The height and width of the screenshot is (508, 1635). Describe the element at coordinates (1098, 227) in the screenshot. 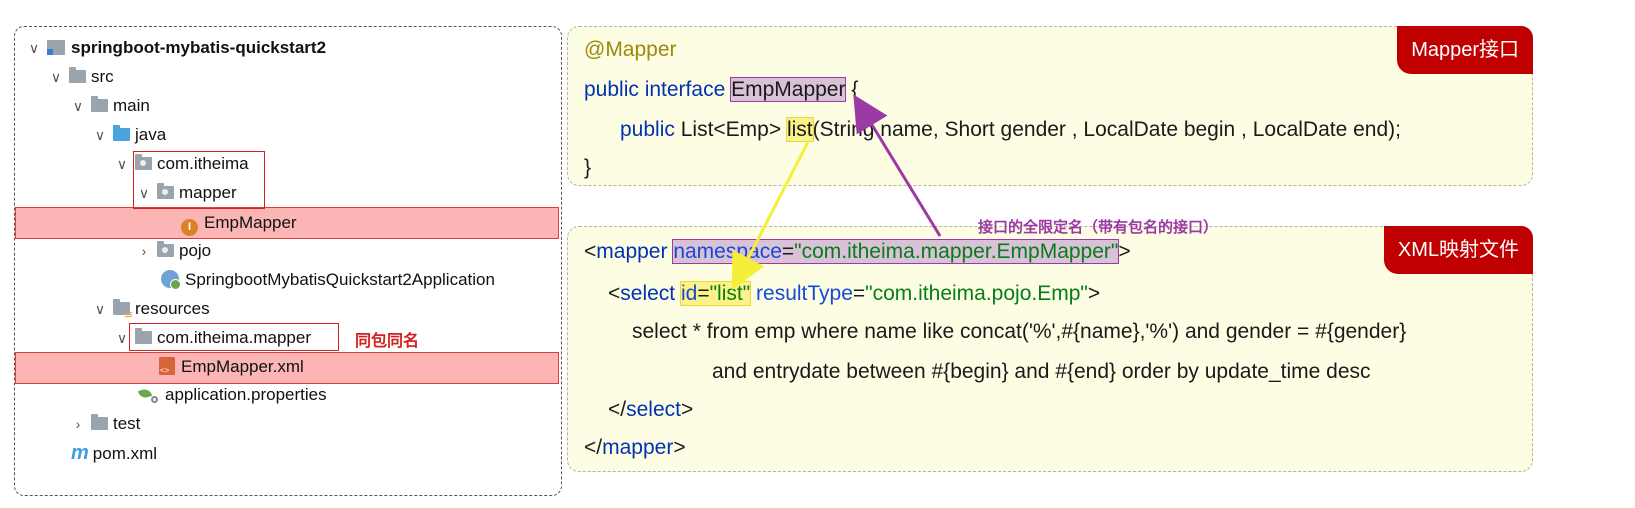

I see `namespace-arrow-label: 接口的全限定名（带有包名的接口）` at that location.